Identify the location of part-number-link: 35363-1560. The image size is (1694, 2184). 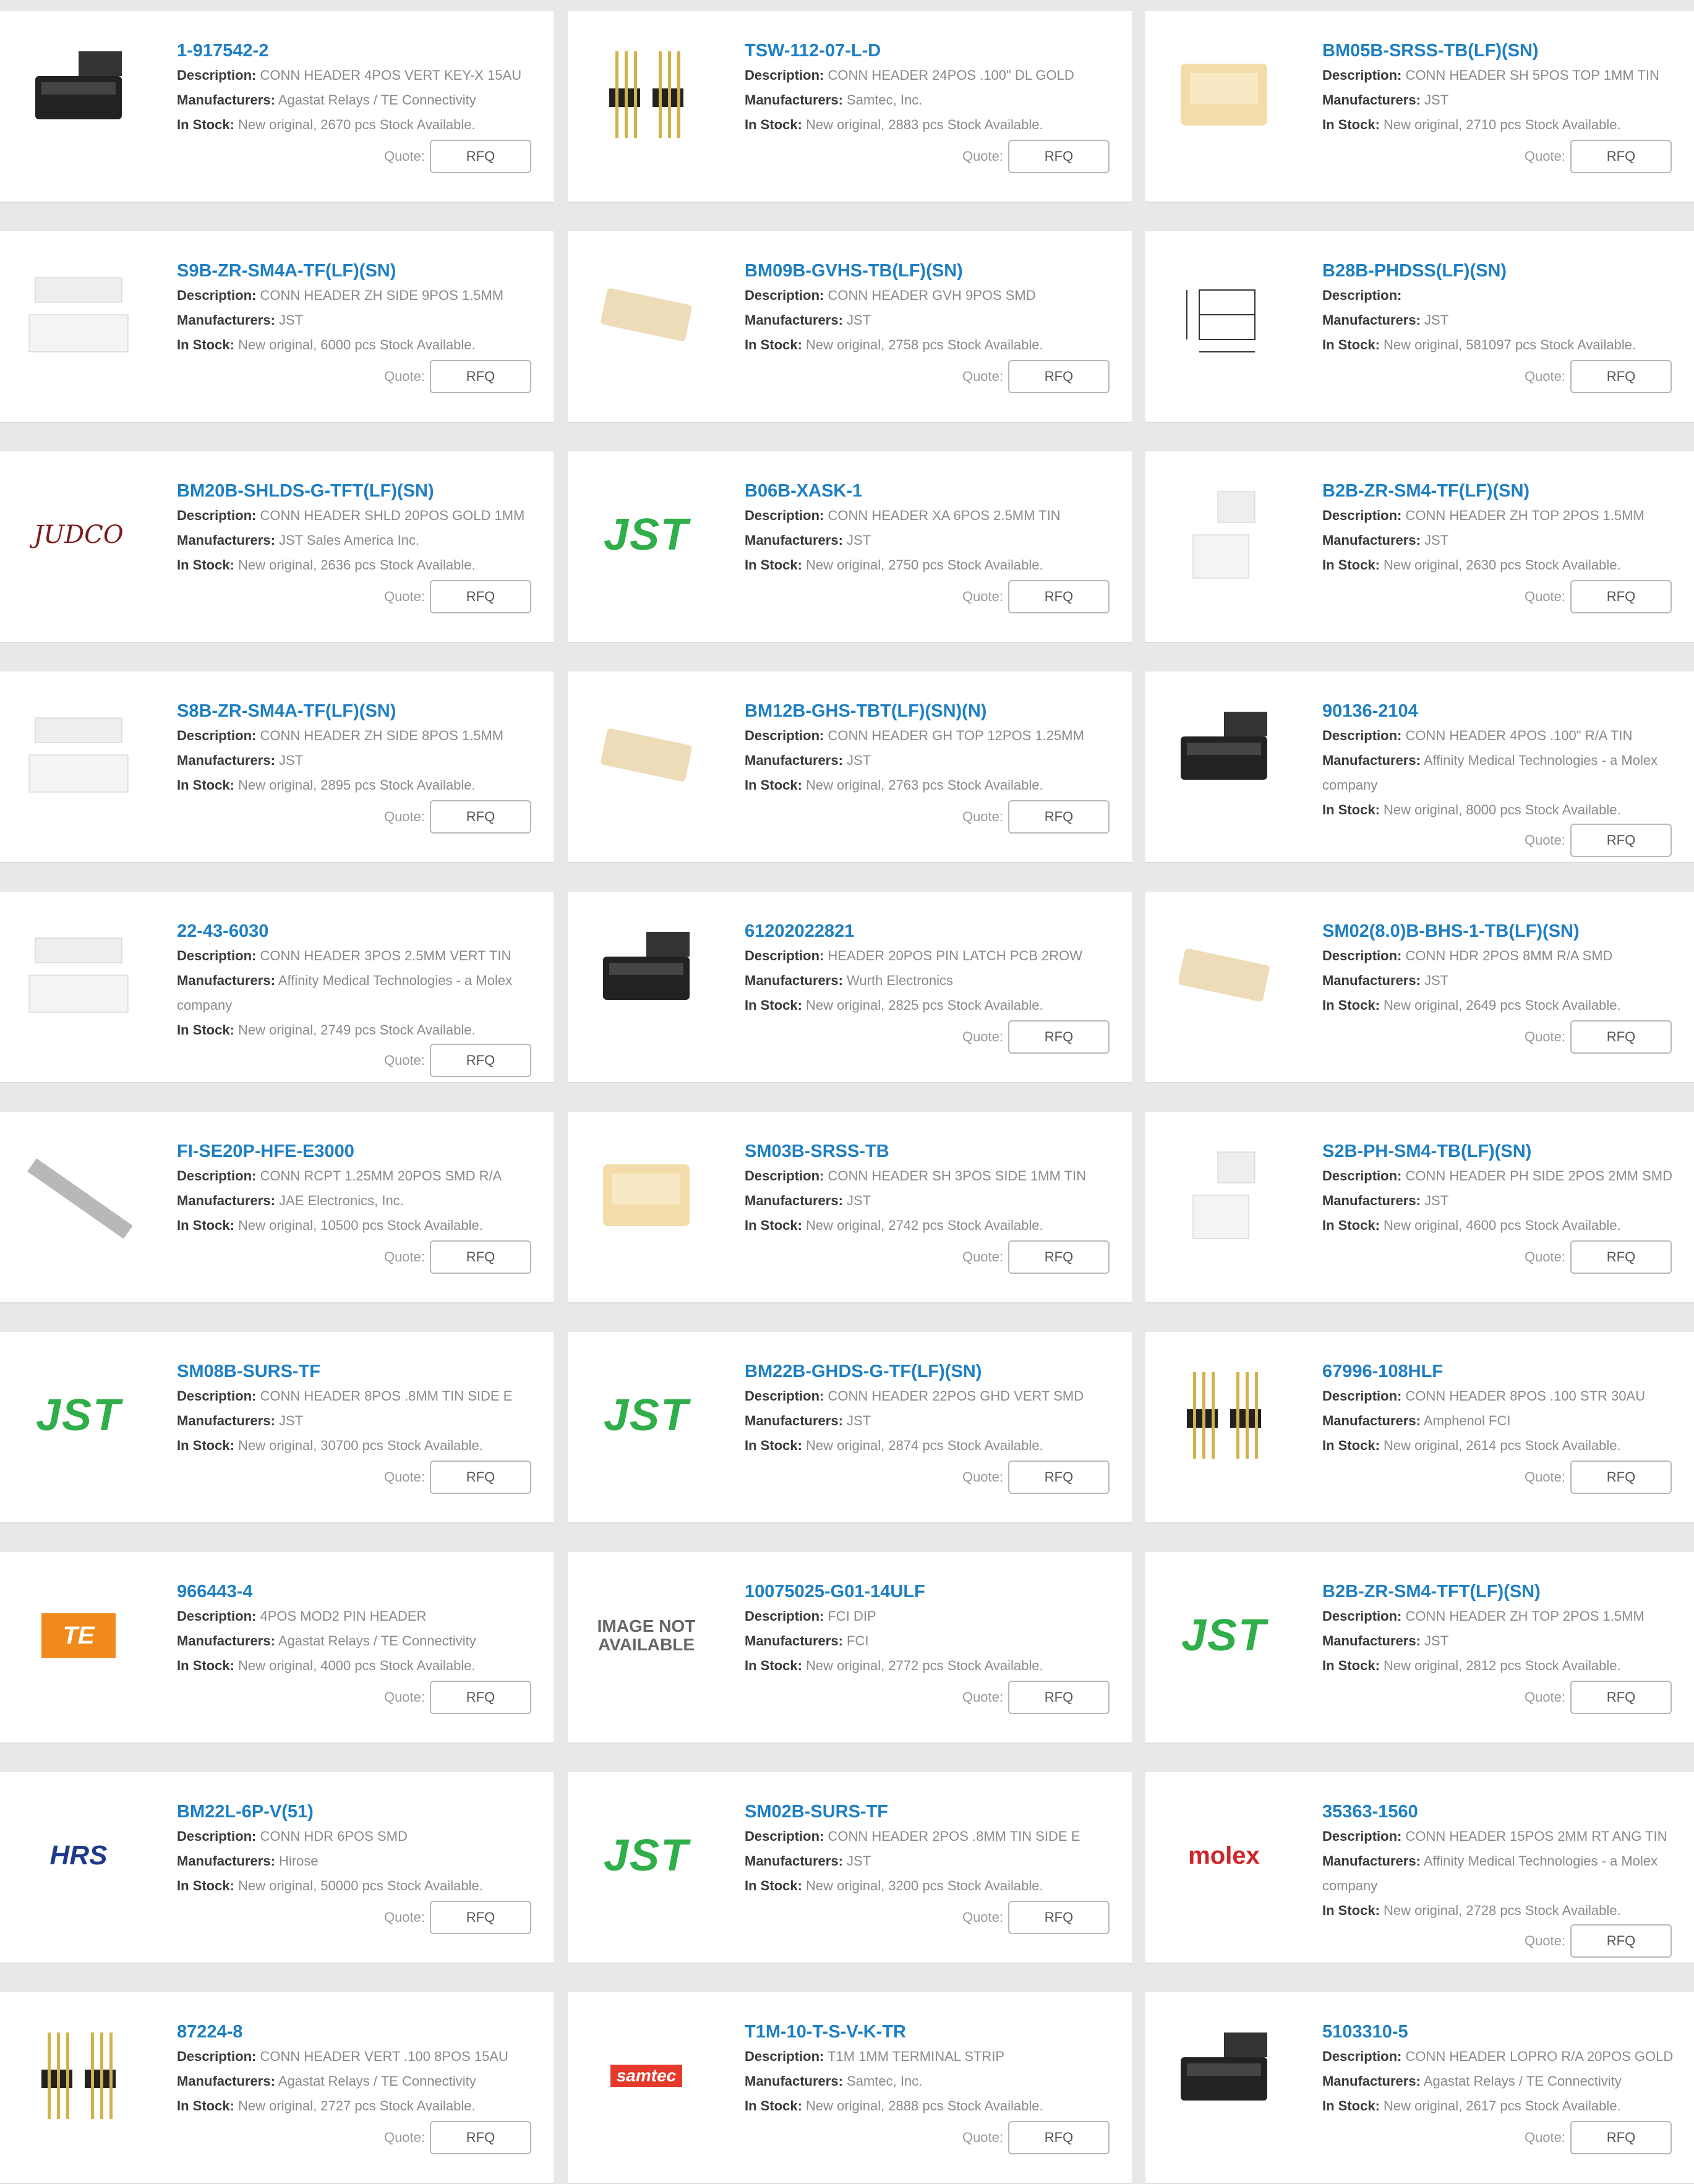
(1508, 1811).